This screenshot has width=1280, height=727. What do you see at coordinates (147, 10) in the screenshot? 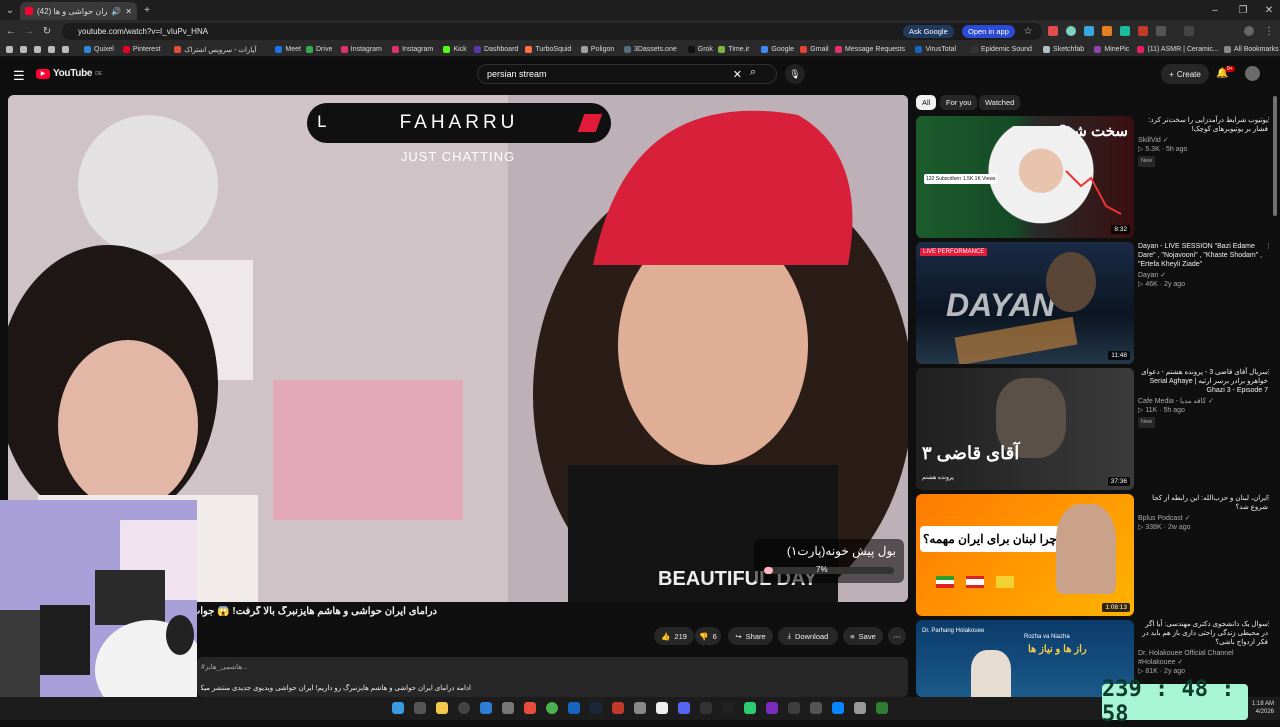
I see `new-tab-button: +` at bounding box center [147, 10].